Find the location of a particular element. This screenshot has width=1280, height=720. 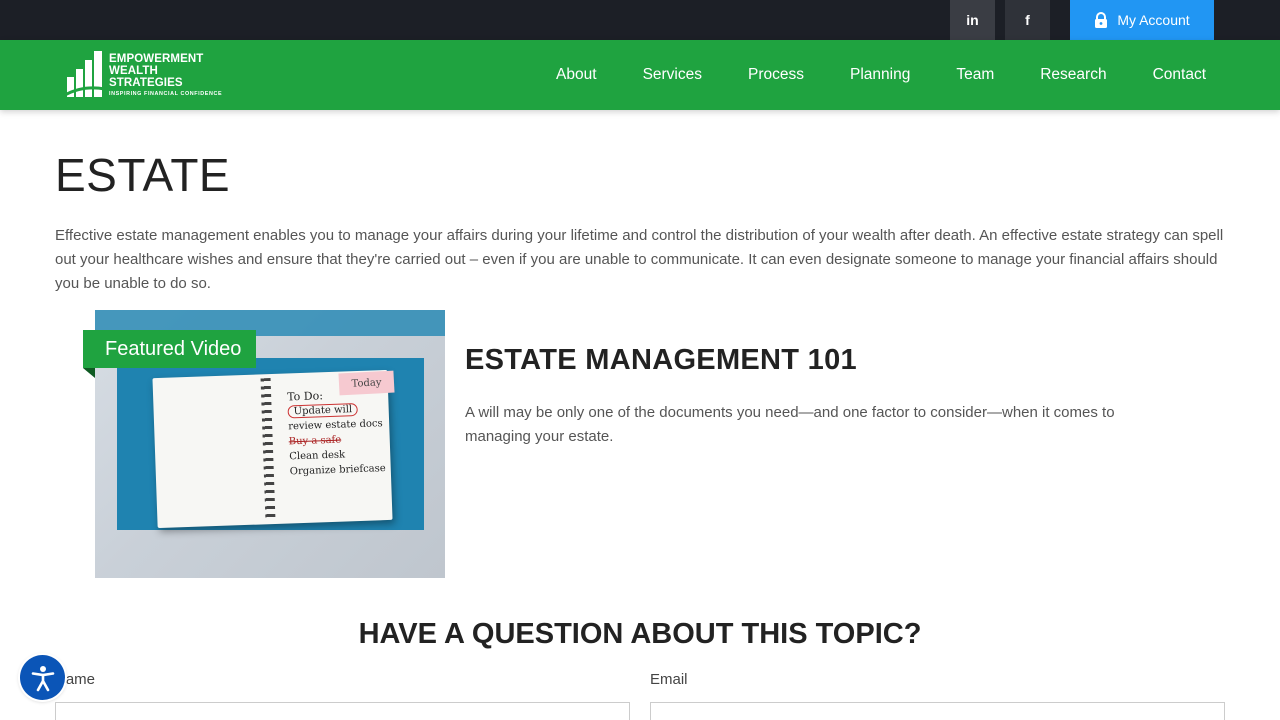

logo-line-3: STRATEGIES is located at coordinates (146, 83).